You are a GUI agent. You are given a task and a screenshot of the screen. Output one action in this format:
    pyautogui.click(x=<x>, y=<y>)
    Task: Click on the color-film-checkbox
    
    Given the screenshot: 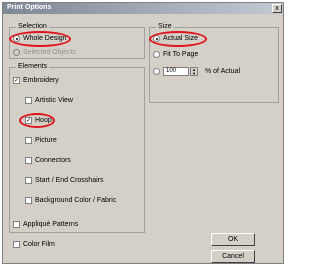 What is the action you would take?
    pyautogui.click(x=16, y=244)
    